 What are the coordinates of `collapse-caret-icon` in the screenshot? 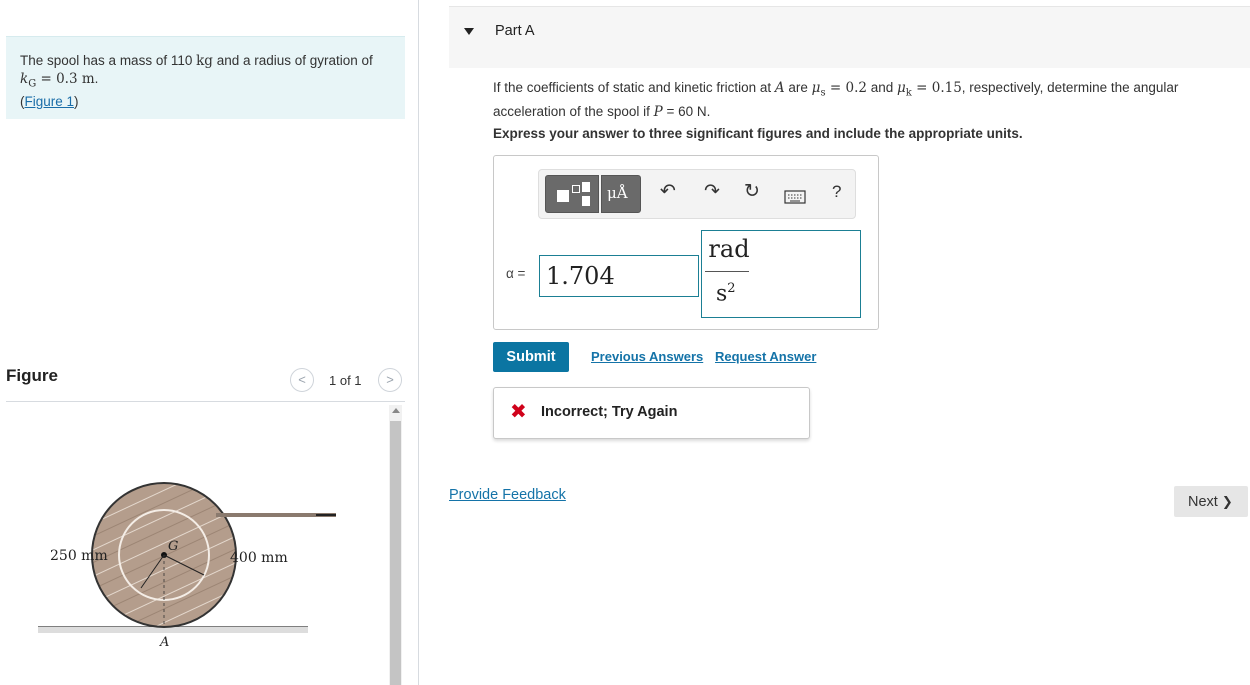 It's located at (469, 31).